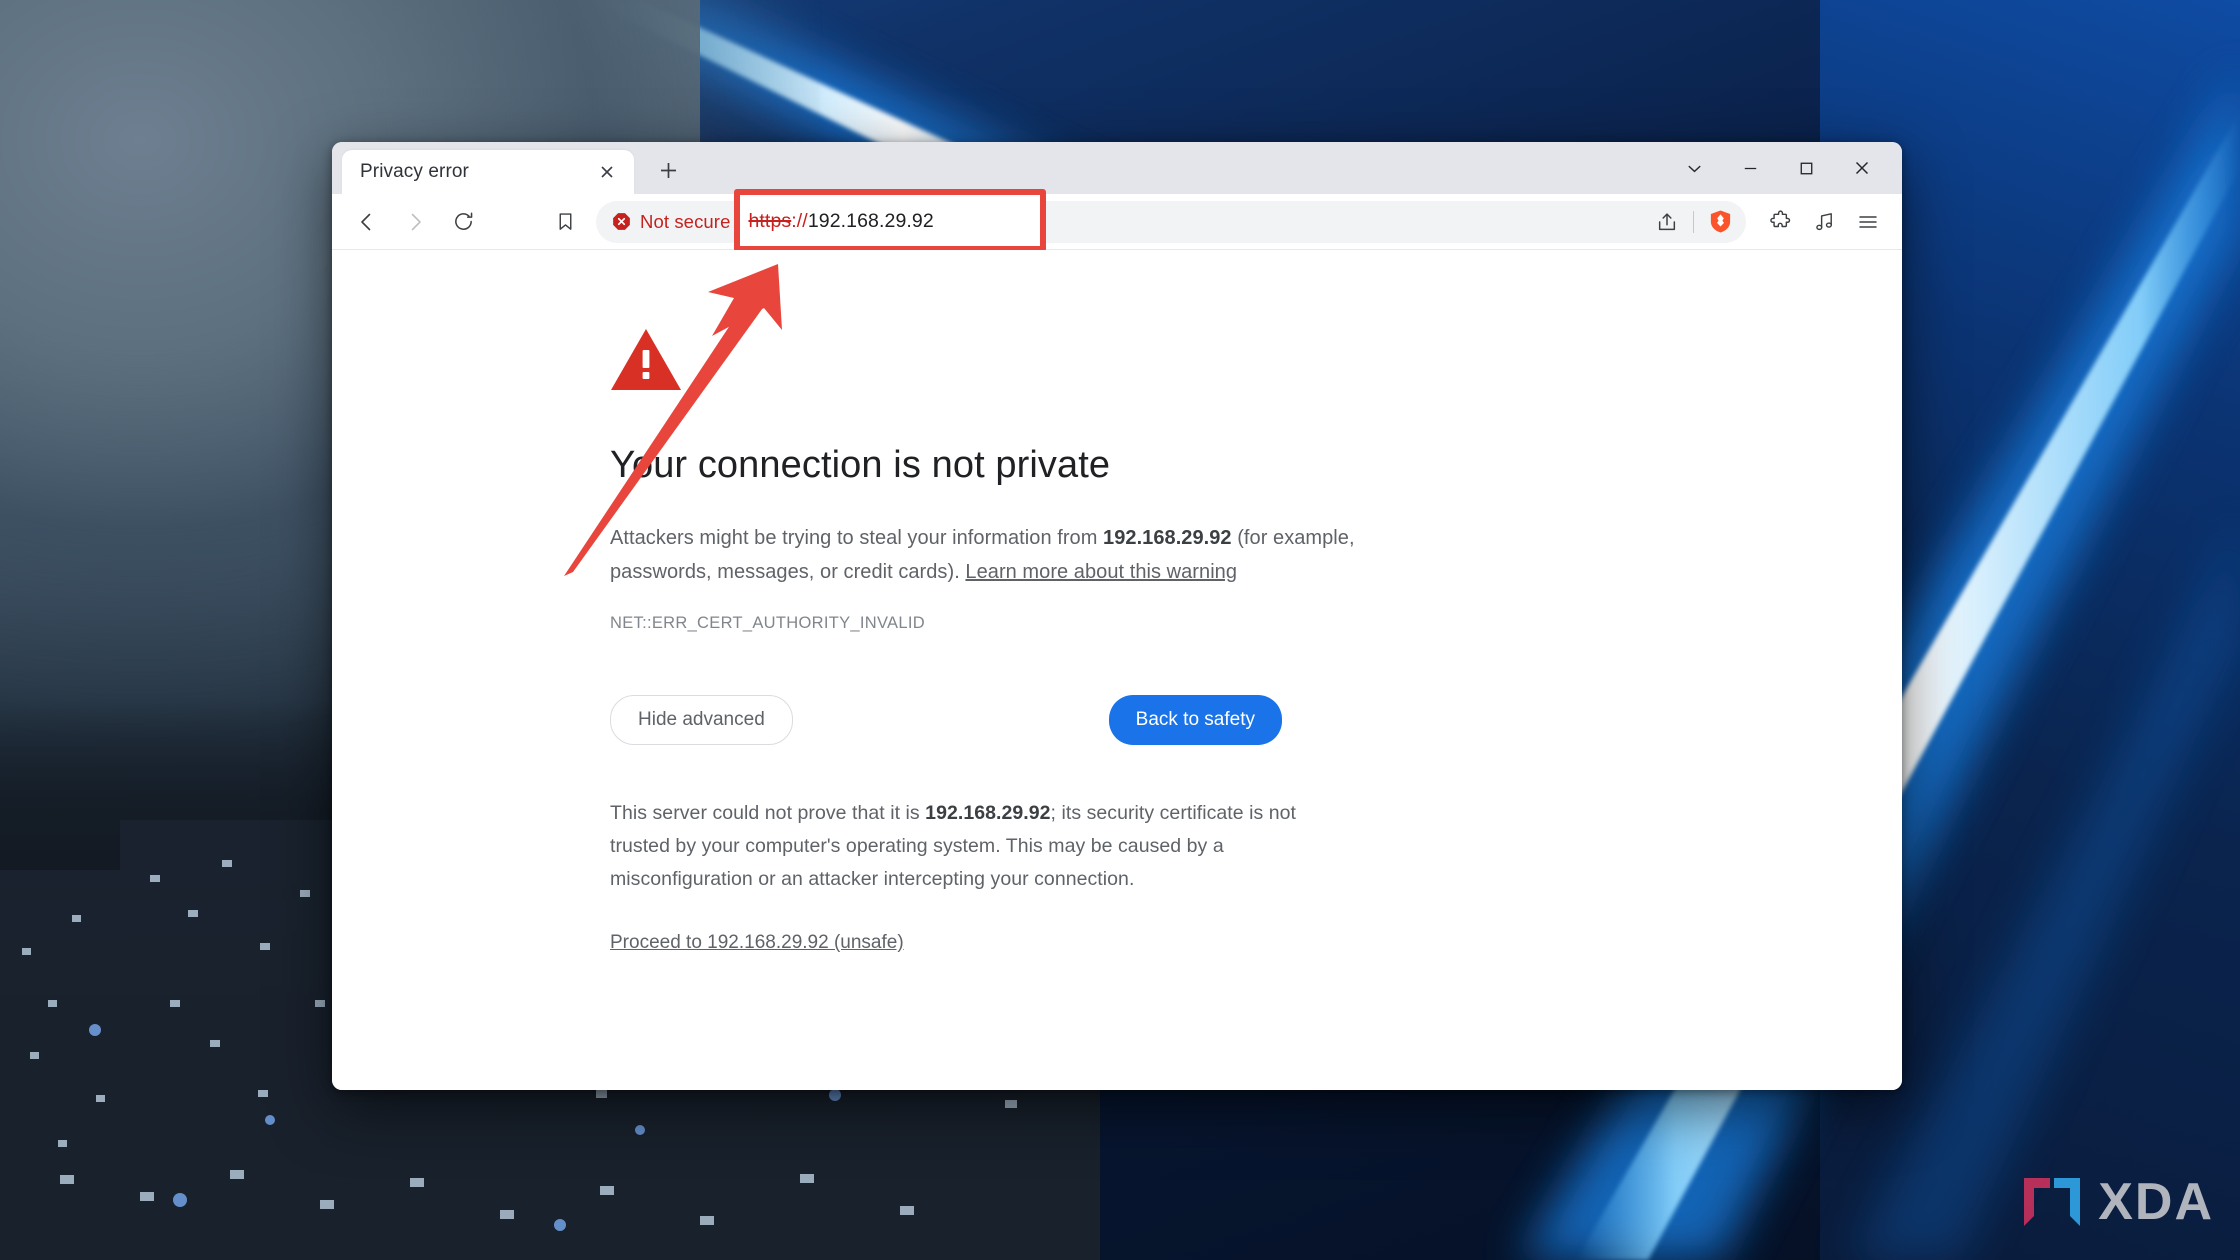 The image size is (2240, 1260). What do you see at coordinates (1167, 538) in the screenshot?
I see `body-host: 192.168.29.92` at bounding box center [1167, 538].